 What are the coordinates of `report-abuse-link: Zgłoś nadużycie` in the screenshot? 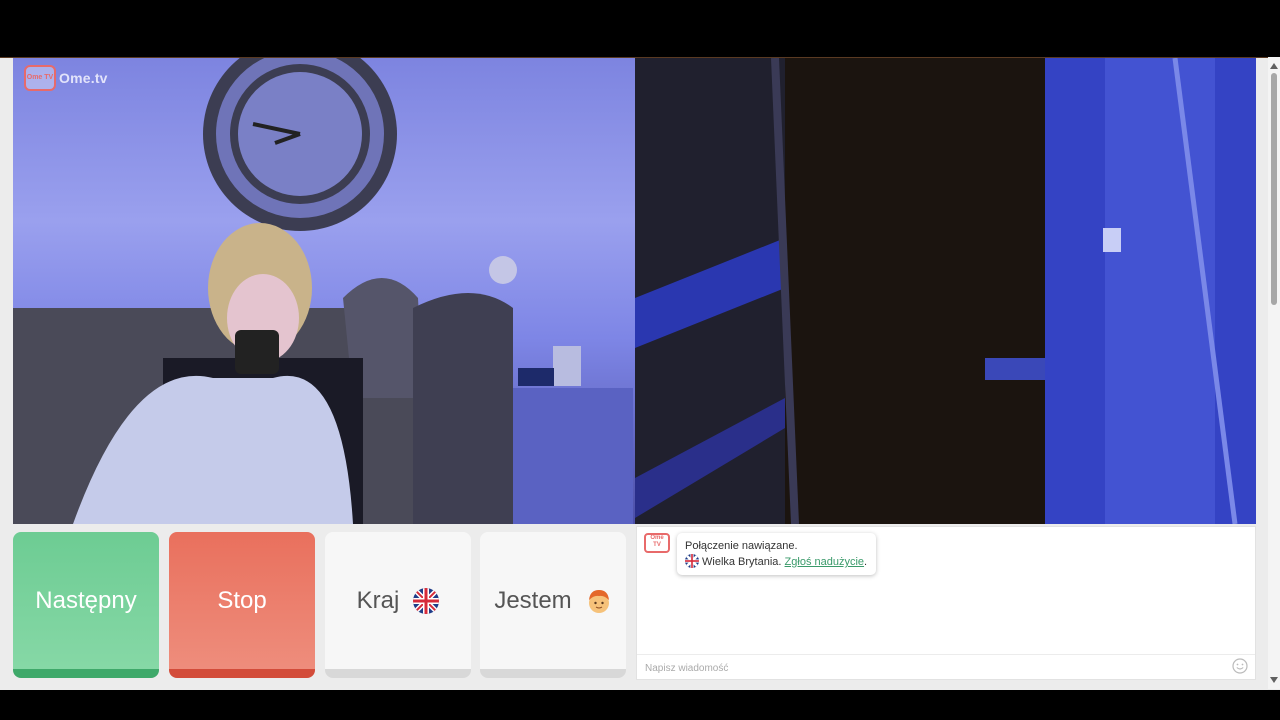 It's located at (825, 562).